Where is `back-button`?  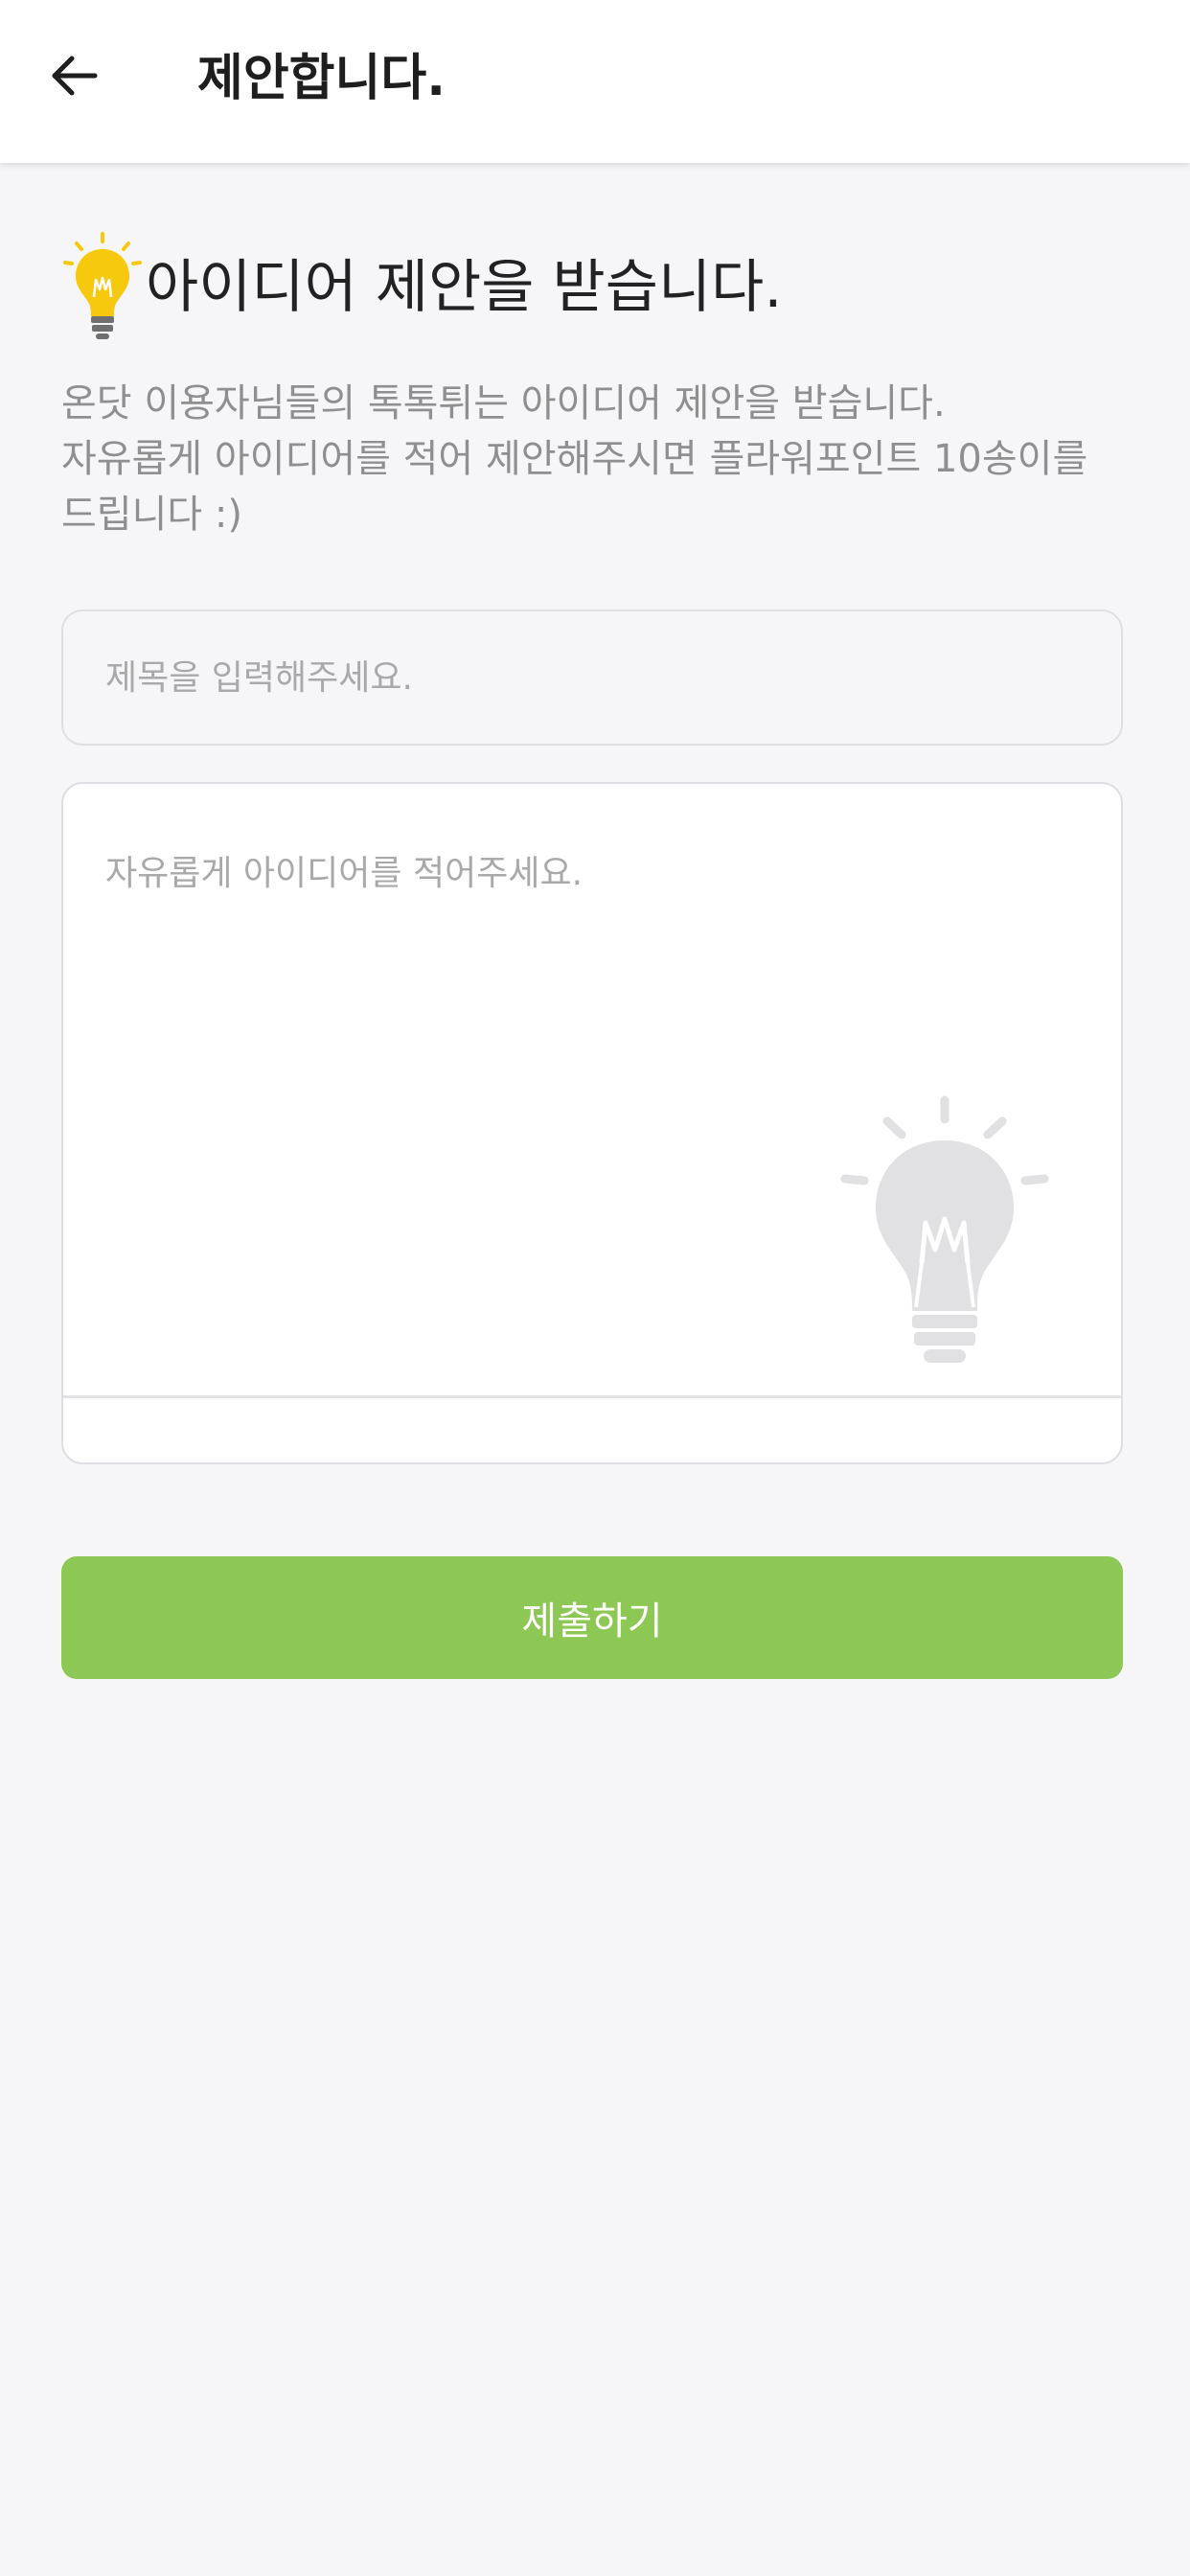
back-button is located at coordinates (74, 75).